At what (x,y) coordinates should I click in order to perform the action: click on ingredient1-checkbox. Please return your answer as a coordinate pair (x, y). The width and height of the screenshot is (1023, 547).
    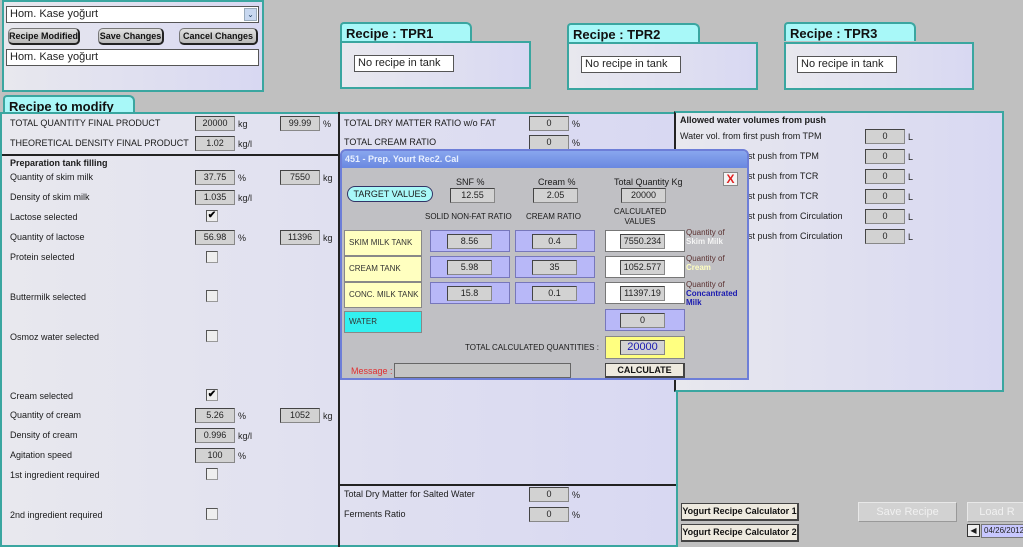
    Looking at the image, I should click on (212, 474).